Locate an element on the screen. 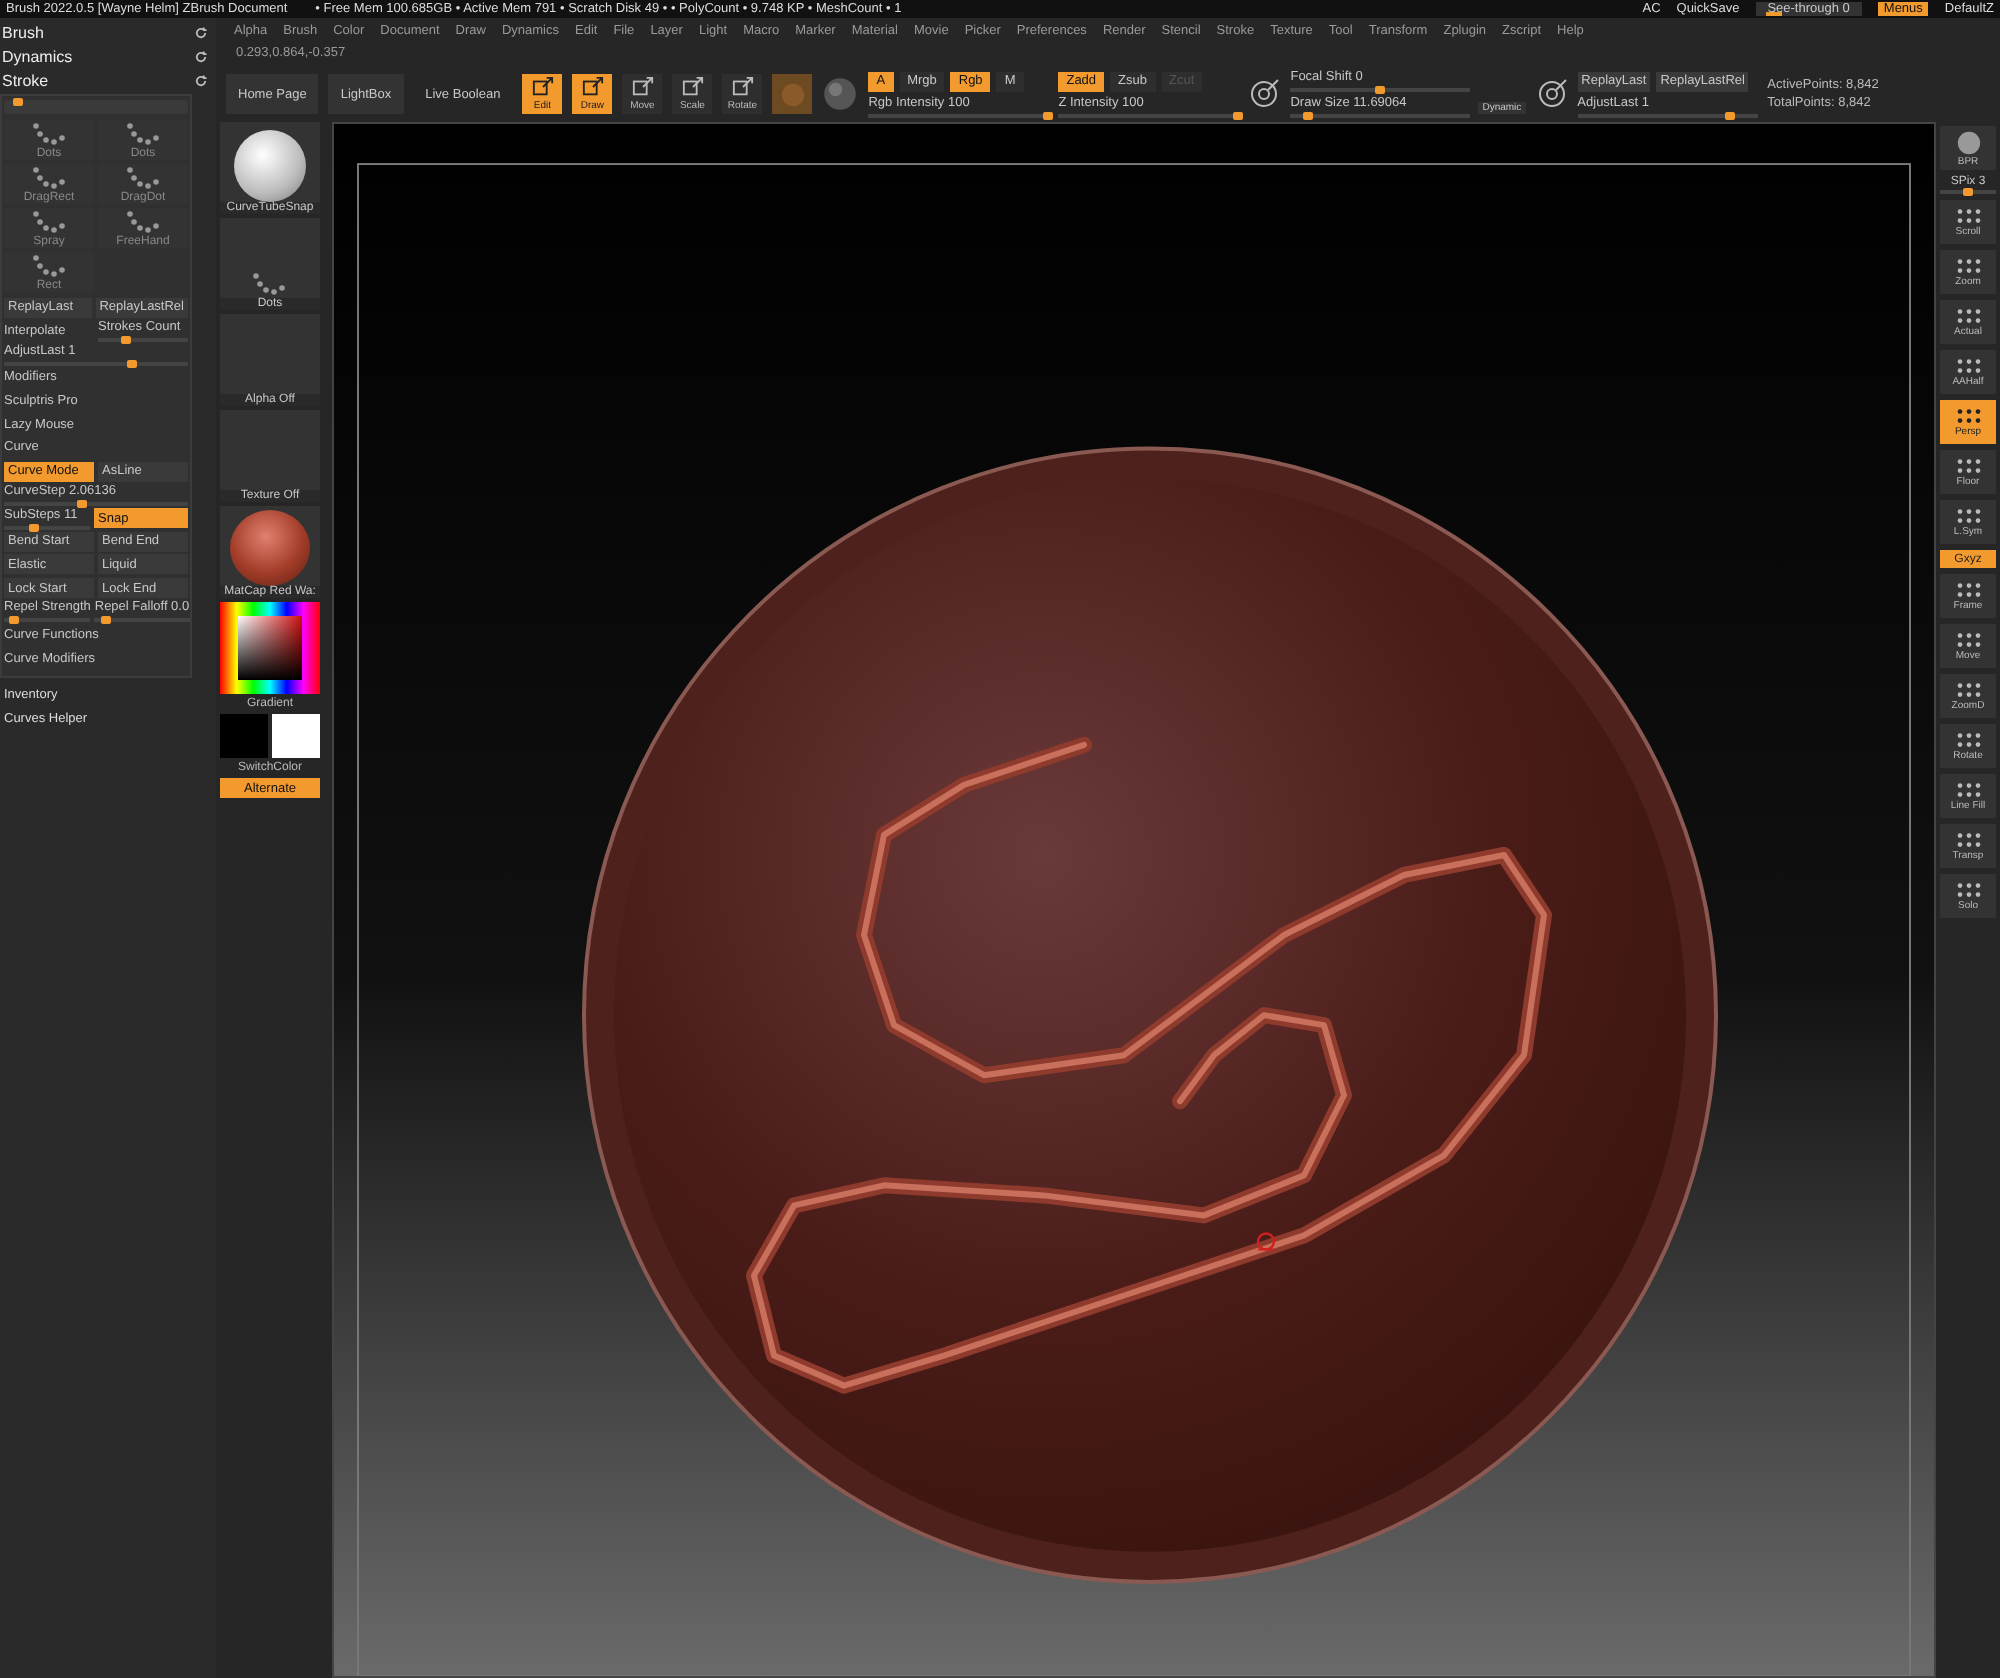 This screenshot has height=1678, width=2000. palette-header: Stroke is located at coordinates (108, 80).